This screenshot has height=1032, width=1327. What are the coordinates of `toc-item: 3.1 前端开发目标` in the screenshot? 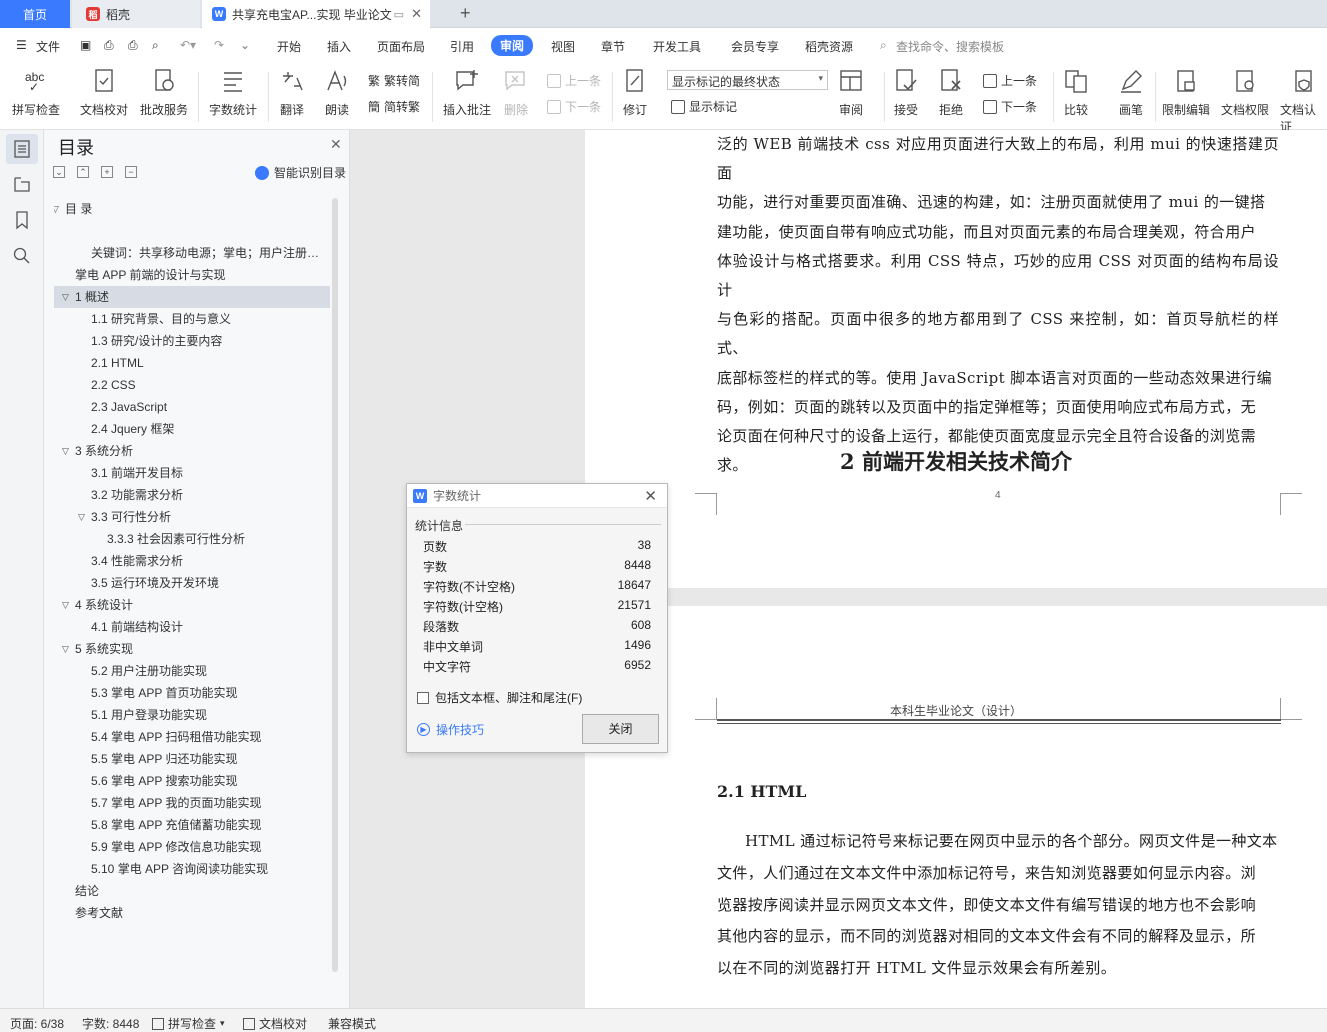 It's located at (192, 473).